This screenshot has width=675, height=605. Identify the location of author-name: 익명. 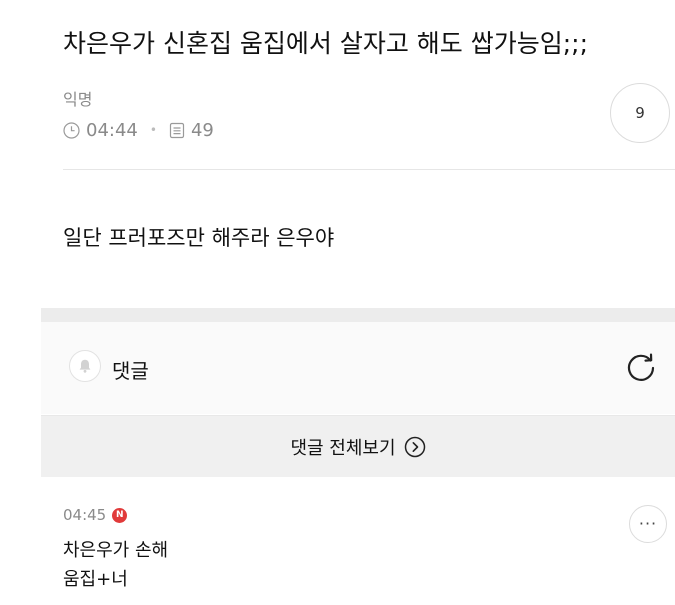
(78, 99).